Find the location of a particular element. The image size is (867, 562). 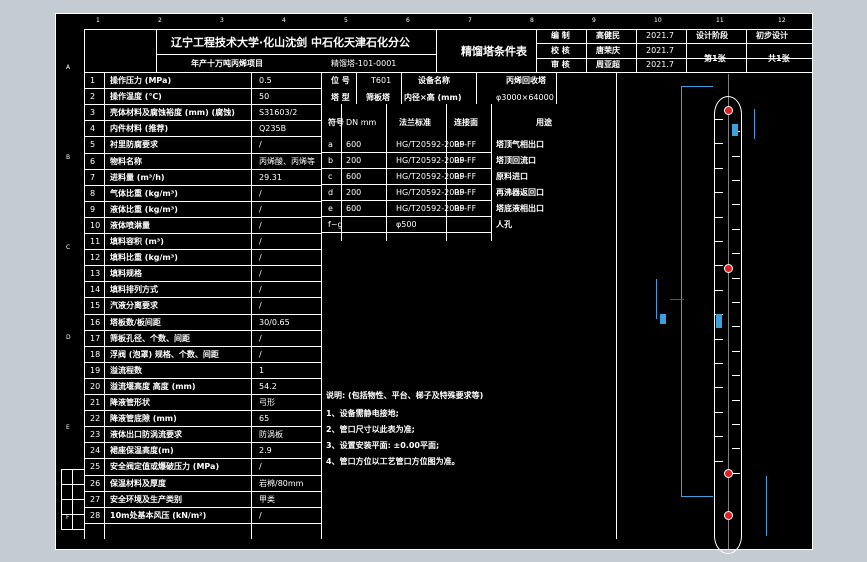

nozzle-face: RF-FF is located at coordinates (465, 144).